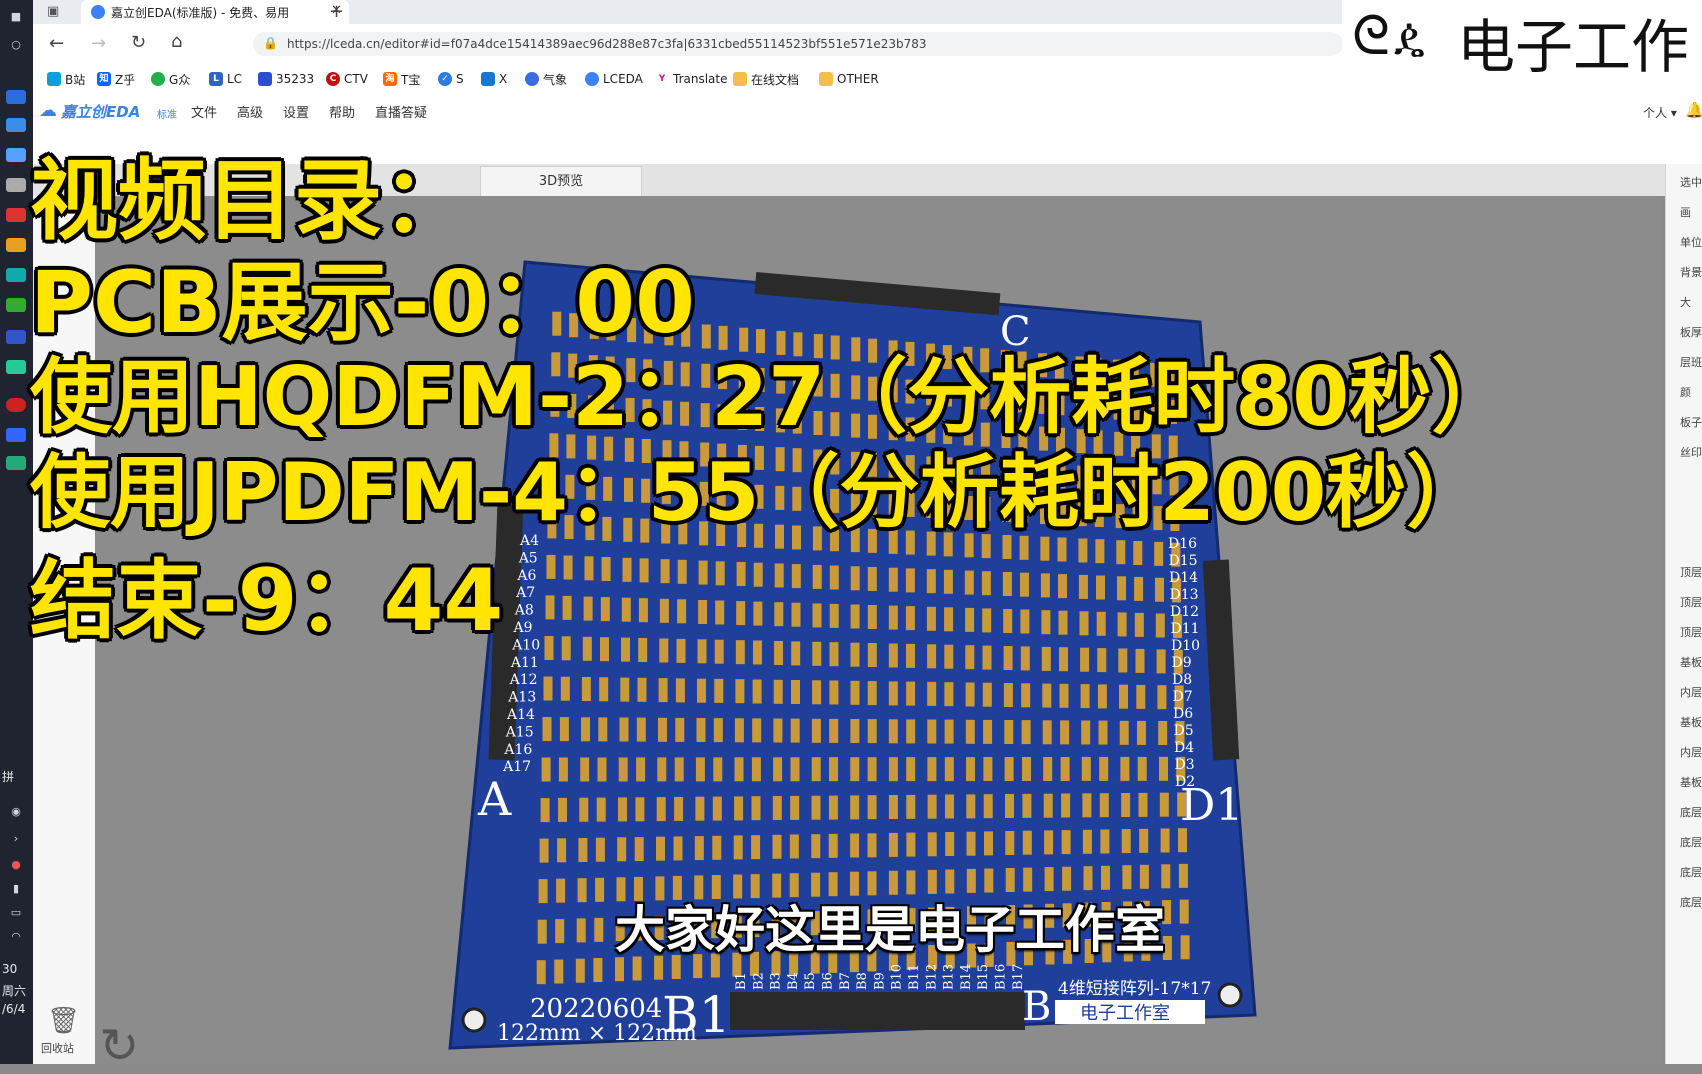  I want to click on home-icon: ⌂, so click(176, 41).